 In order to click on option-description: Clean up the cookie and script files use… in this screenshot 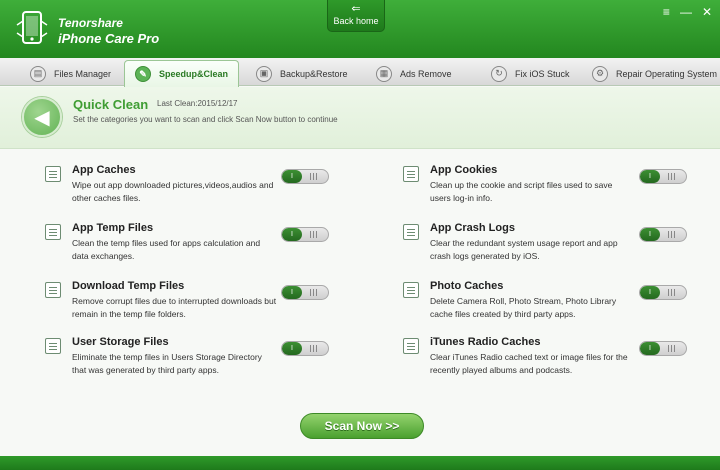, I will do `click(521, 191)`.